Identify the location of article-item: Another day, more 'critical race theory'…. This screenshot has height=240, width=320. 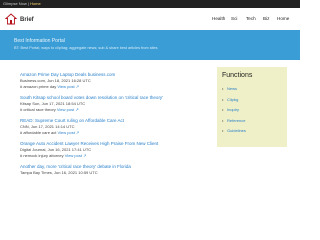
(110, 170).